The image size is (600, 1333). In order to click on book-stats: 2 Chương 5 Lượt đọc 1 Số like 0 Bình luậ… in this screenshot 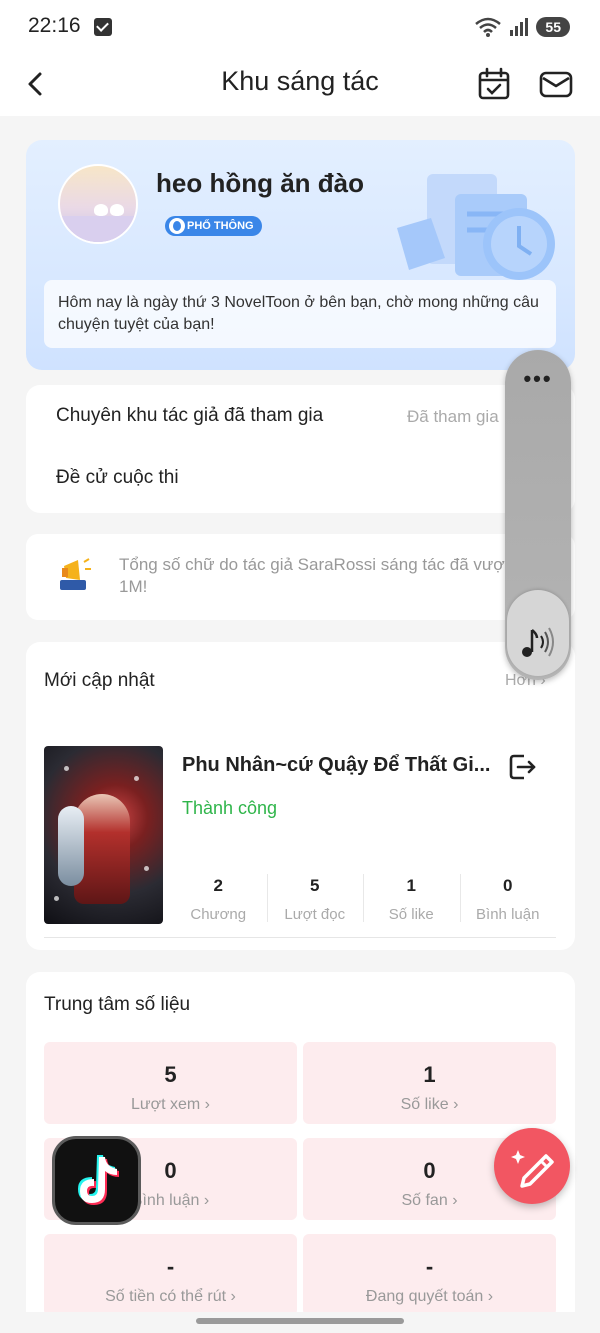, I will do `click(363, 898)`.